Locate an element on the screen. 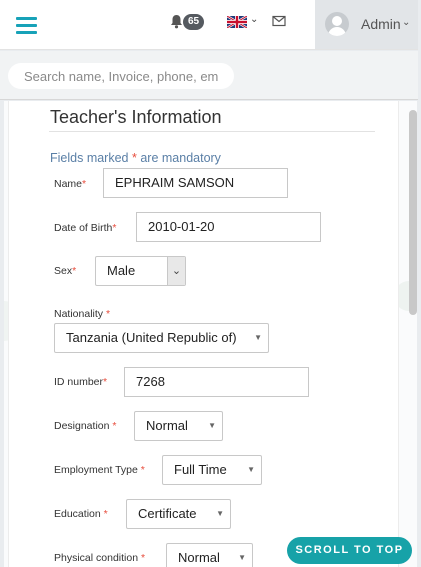 Image resolution: width=421 pixels, height=567 pixels. id-number-label: ID number* is located at coordinates (81, 382).